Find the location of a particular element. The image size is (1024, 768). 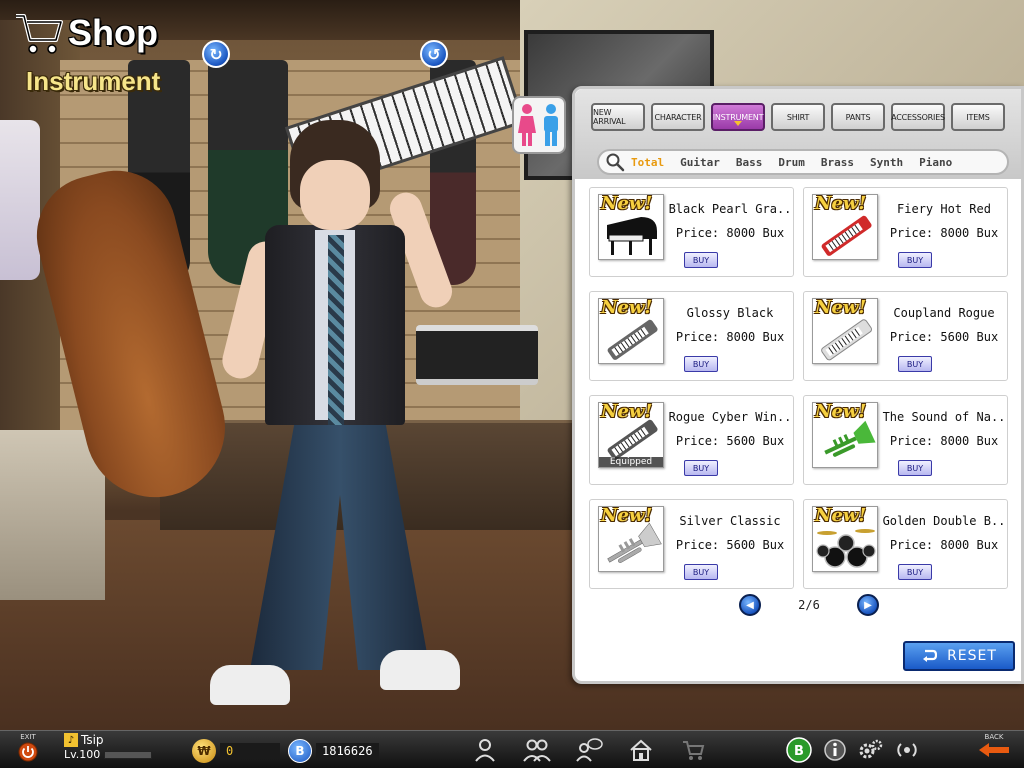

arrow-right-icon: ▶ is located at coordinates (868, 605).